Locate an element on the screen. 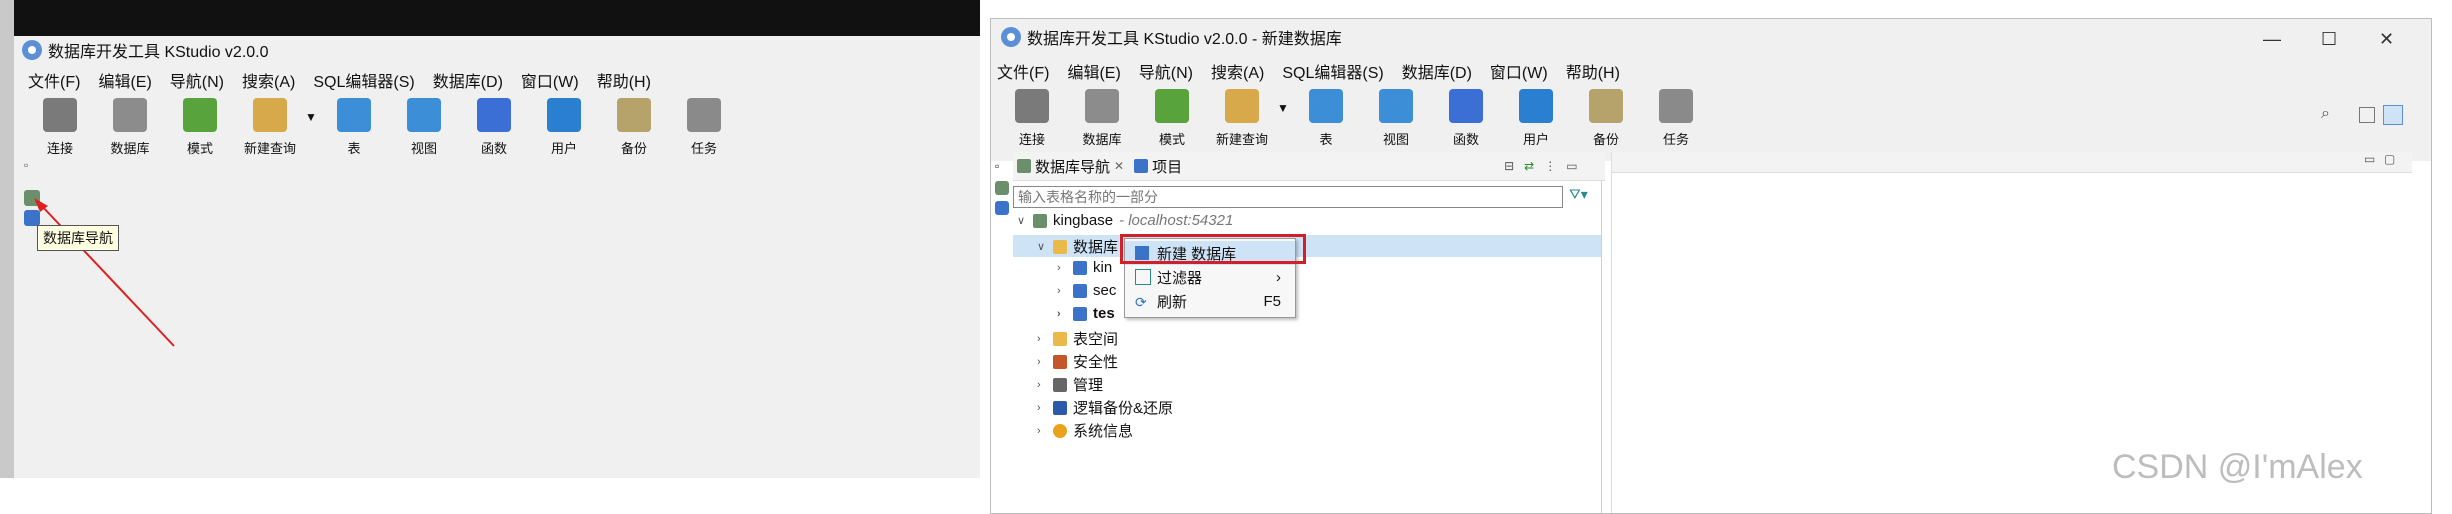 This screenshot has width=2452, height=514. tree-item-kingbase: ∨ kingbase - localhost:54321 is located at coordinates (1125, 220).